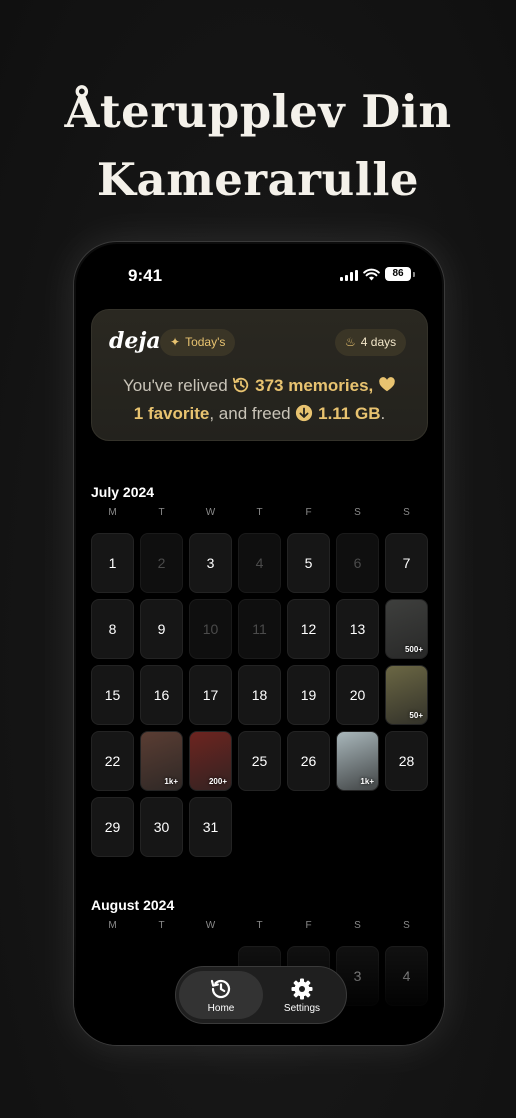  I want to click on tab-settings-label: Settings, so click(302, 1008).